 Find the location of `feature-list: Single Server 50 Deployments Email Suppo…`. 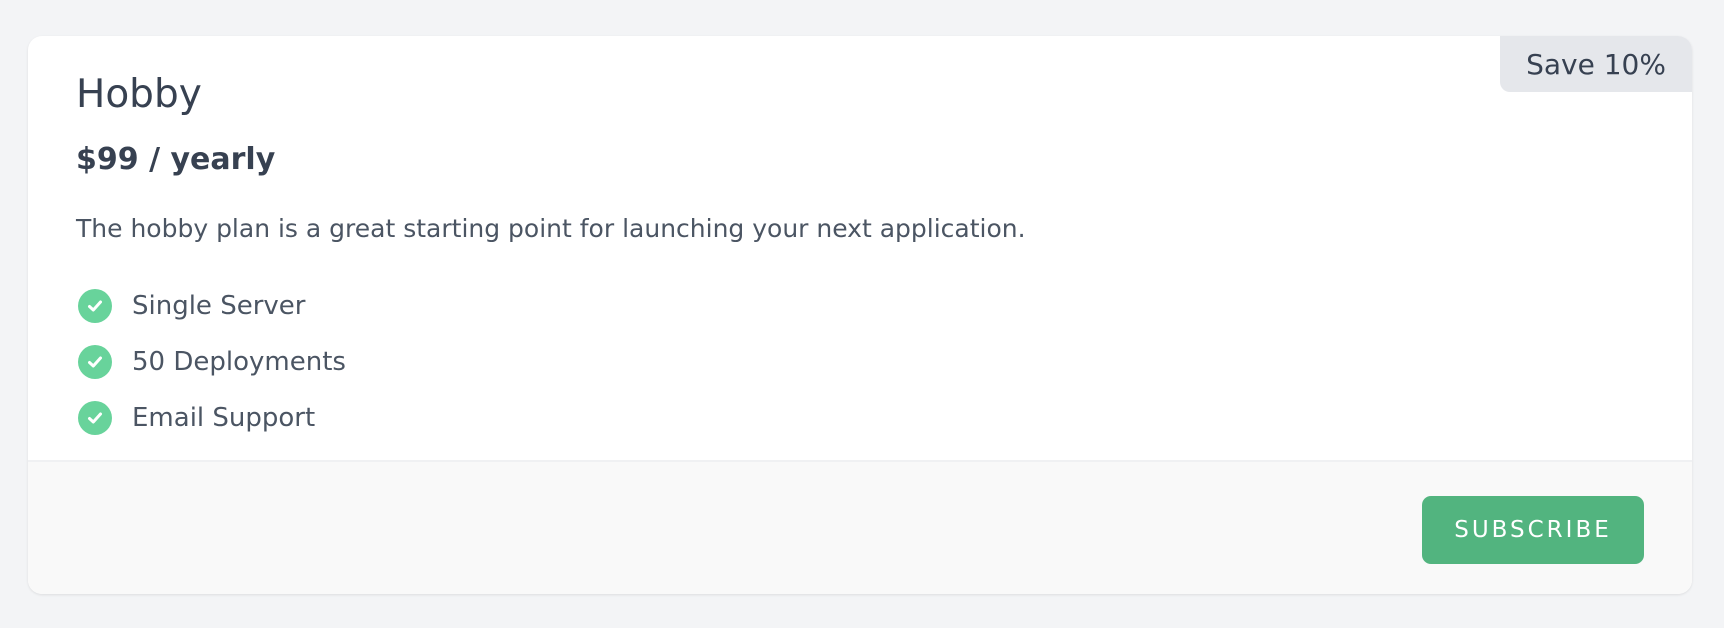

feature-list: Single Server 50 Deployments Email Suppo… is located at coordinates (212, 362).